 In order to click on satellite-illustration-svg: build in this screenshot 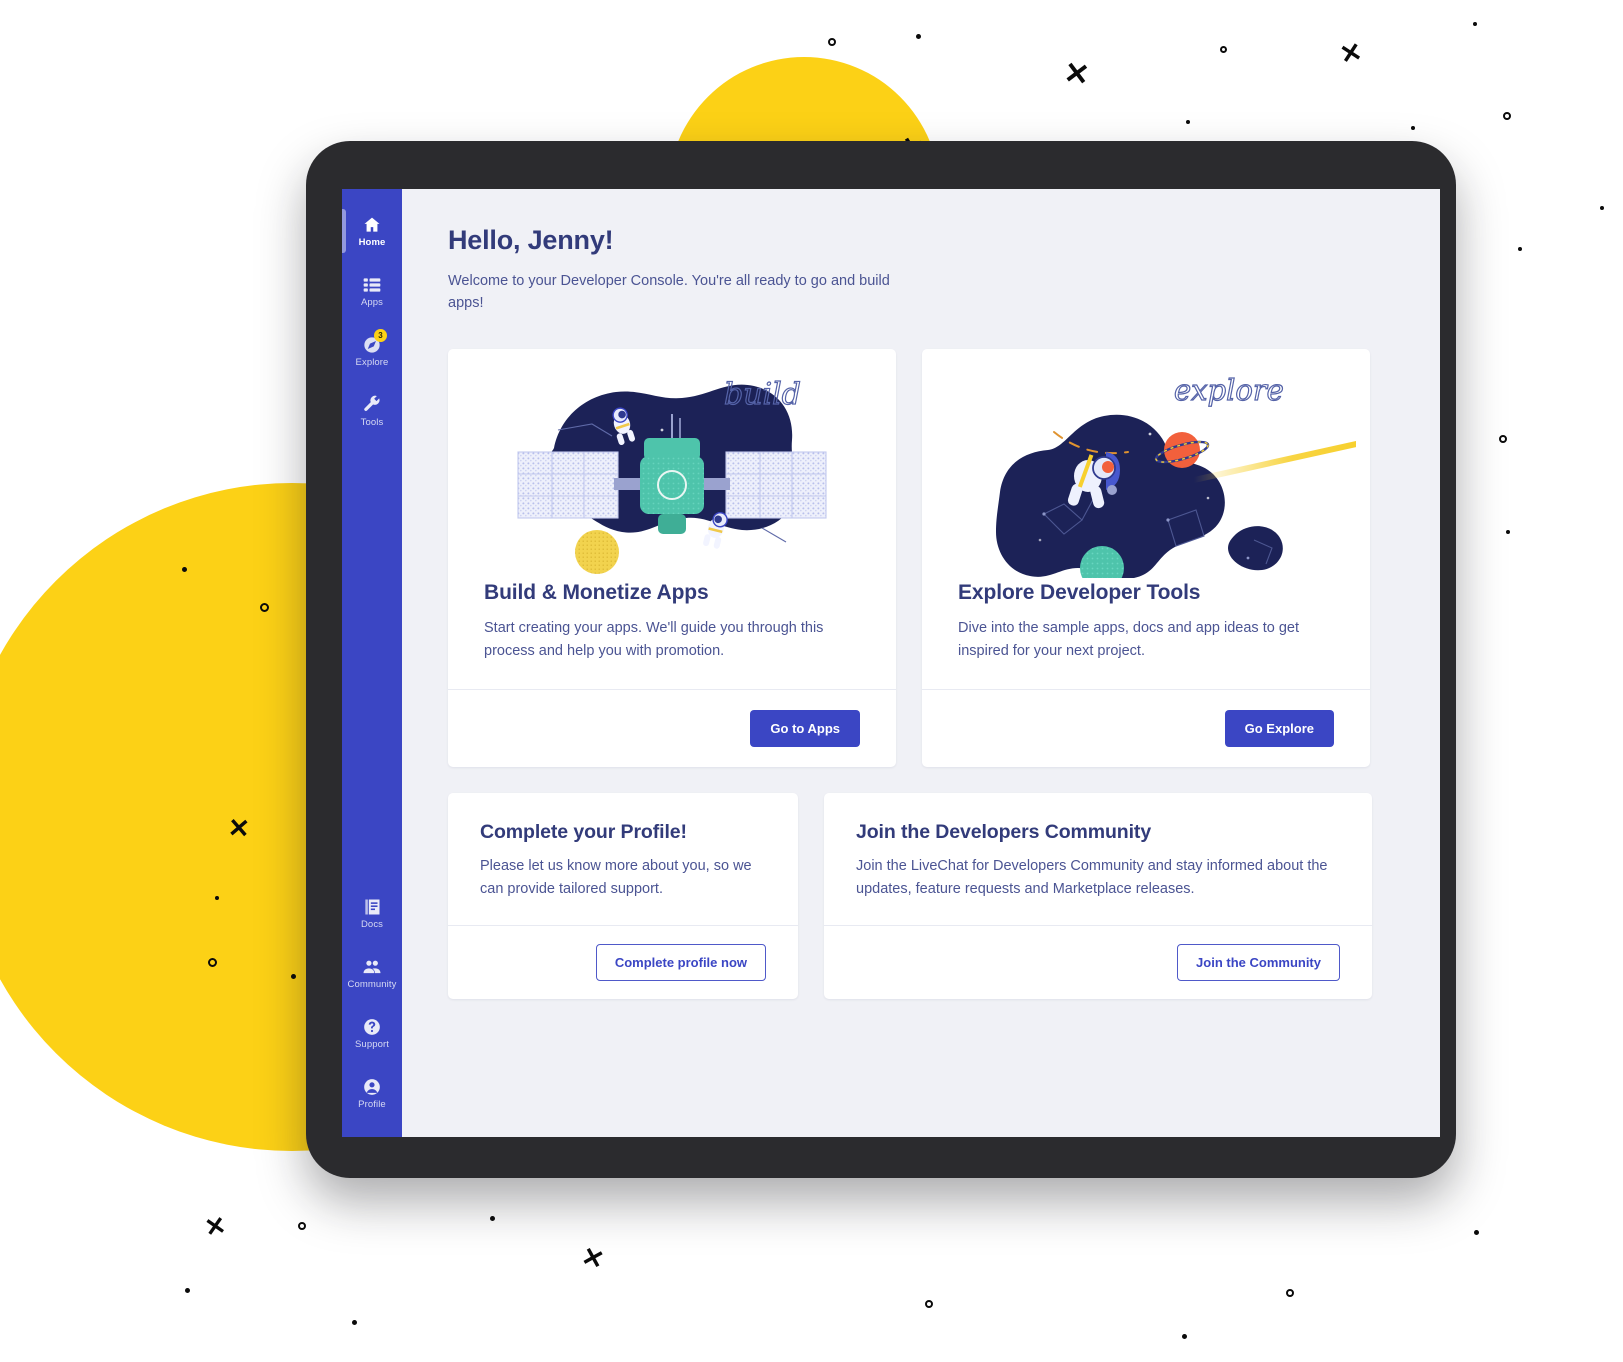, I will do `click(672, 475)`.